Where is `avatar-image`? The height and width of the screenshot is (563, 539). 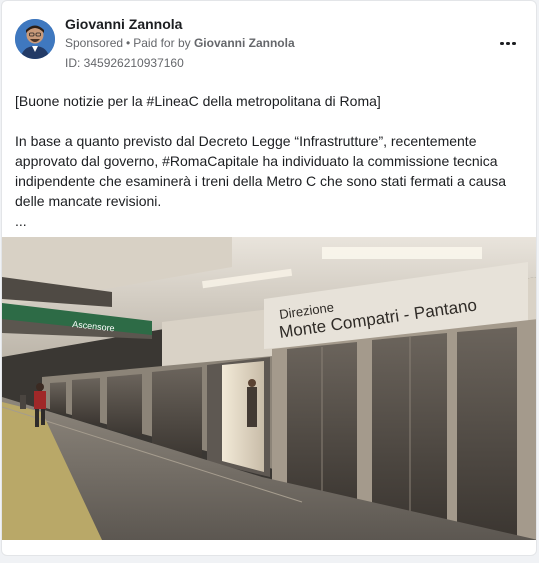 avatar-image is located at coordinates (35, 39).